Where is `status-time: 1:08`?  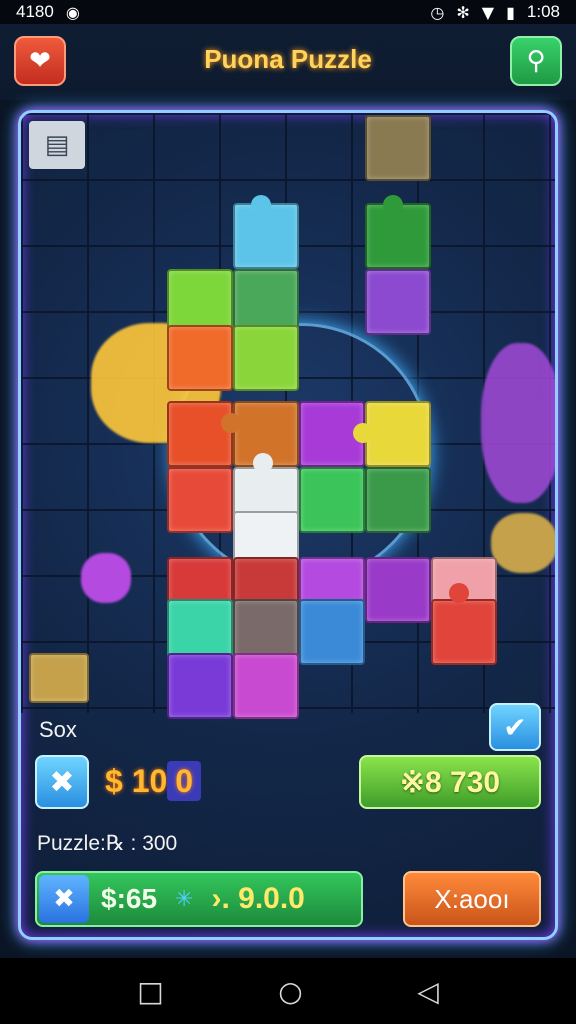 status-time: 1:08 is located at coordinates (543, 11).